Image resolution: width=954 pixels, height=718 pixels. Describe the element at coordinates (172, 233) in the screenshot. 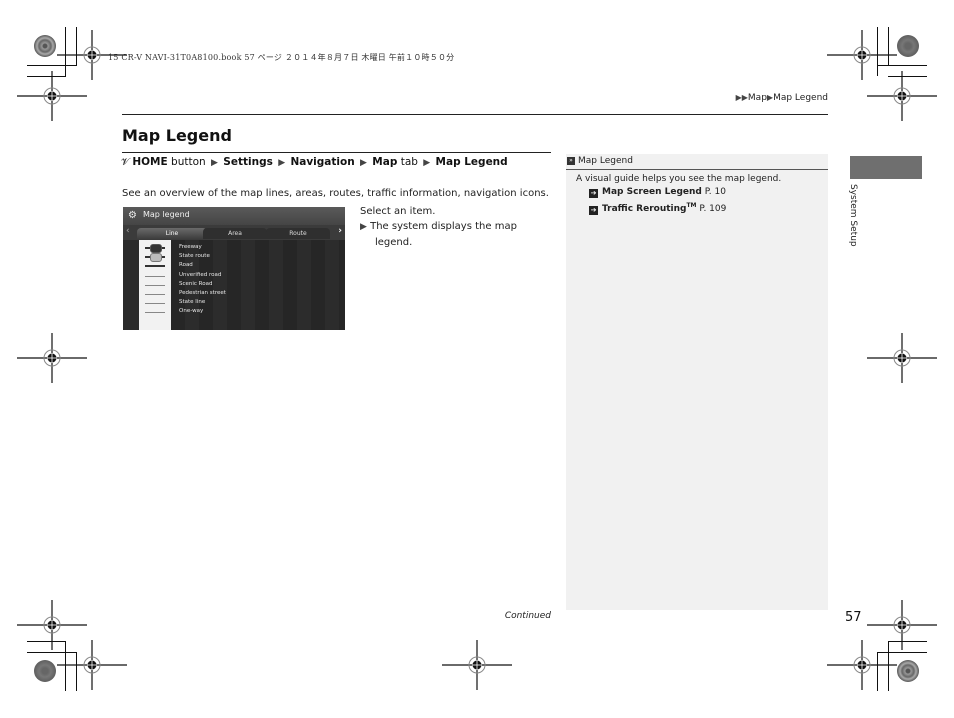

I see `tab-line: Line` at that location.